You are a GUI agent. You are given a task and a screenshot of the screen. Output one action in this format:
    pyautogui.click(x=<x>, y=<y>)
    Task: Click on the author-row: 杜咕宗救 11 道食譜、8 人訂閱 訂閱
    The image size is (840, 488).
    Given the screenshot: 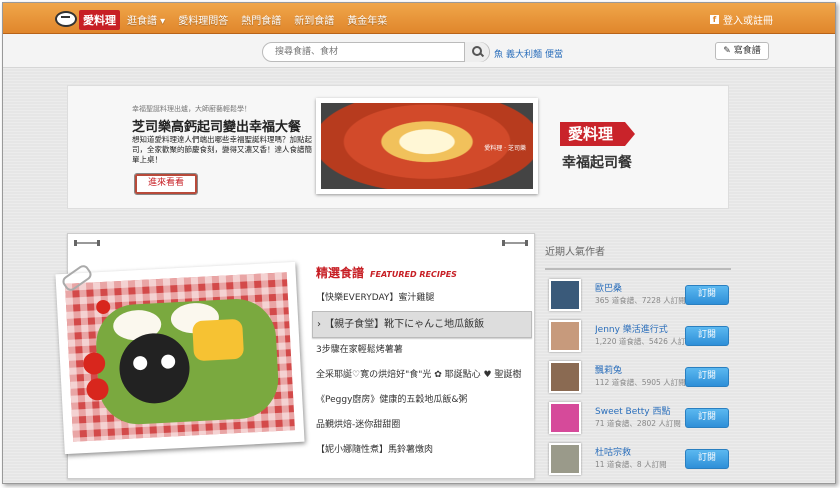 What is the action you would take?
    pyautogui.click(x=638, y=459)
    